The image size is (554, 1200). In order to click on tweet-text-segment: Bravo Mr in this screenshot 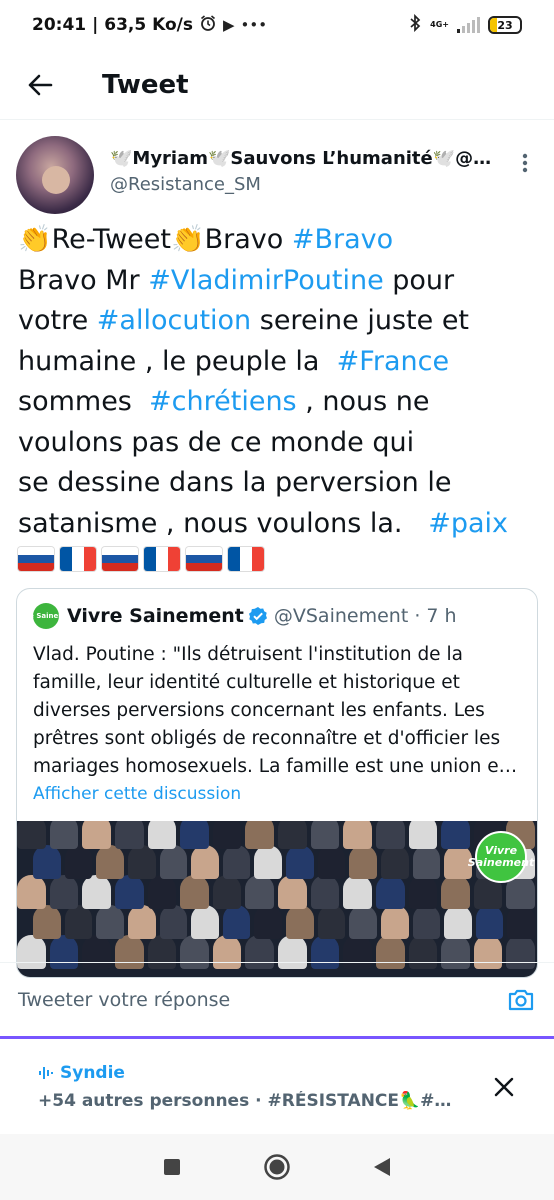, I will do `click(79, 280)`.